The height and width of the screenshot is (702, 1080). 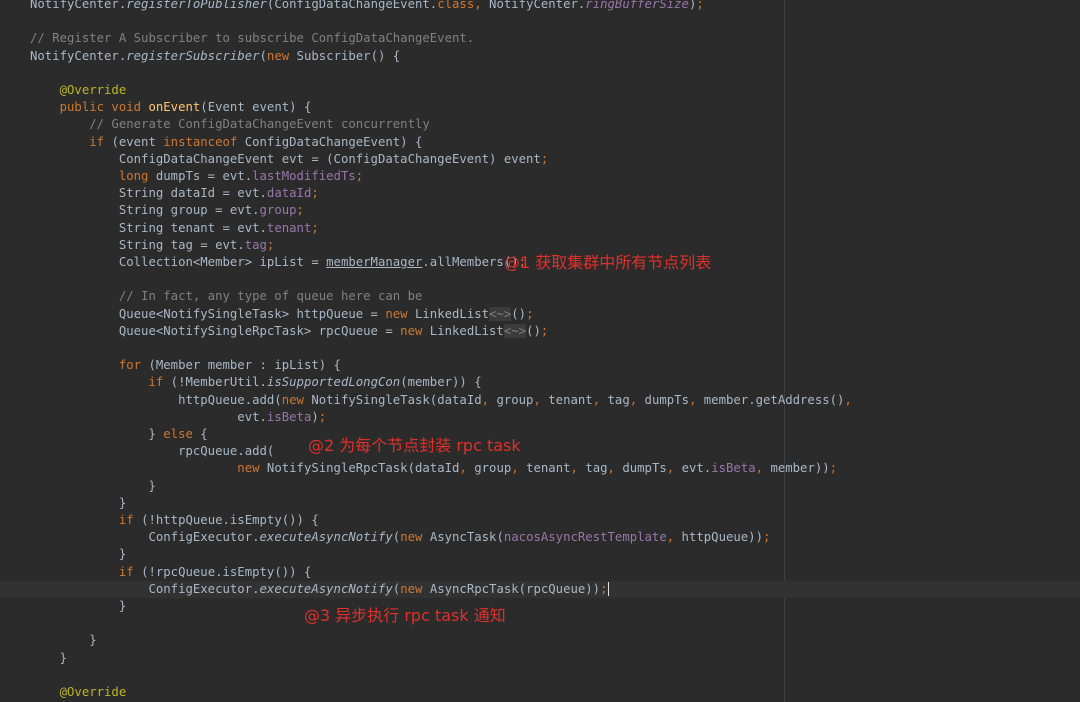 I want to click on code-token: executeAsyncNotify, so click(x=326, y=537).